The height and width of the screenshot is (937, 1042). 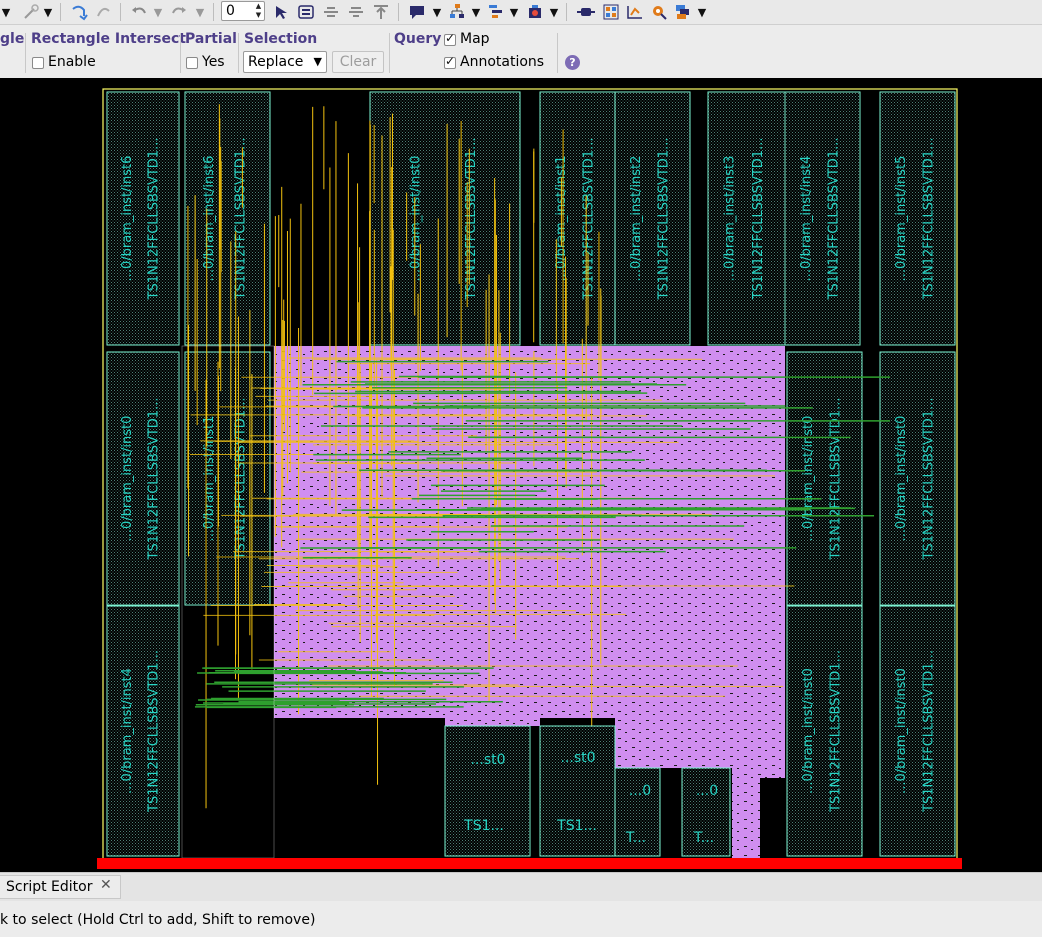 What do you see at coordinates (306, 12) in the screenshot?
I see `camera-icon` at bounding box center [306, 12].